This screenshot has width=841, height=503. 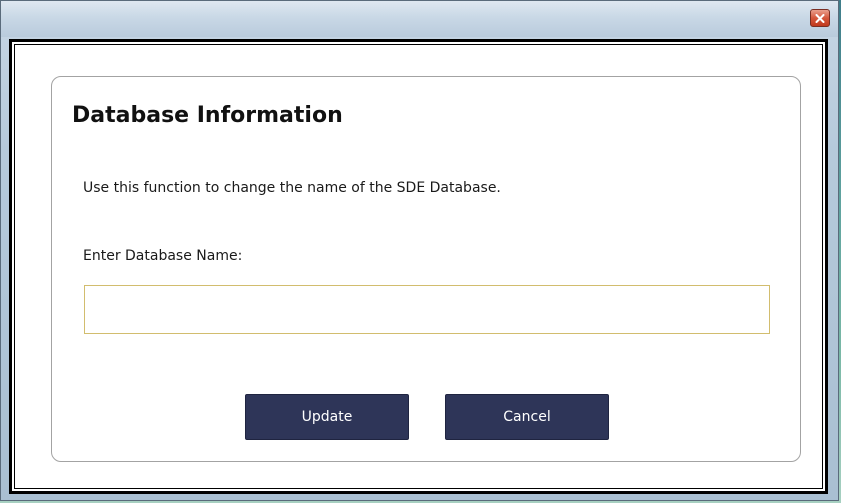 I want to click on window-close-button, so click(x=820, y=18).